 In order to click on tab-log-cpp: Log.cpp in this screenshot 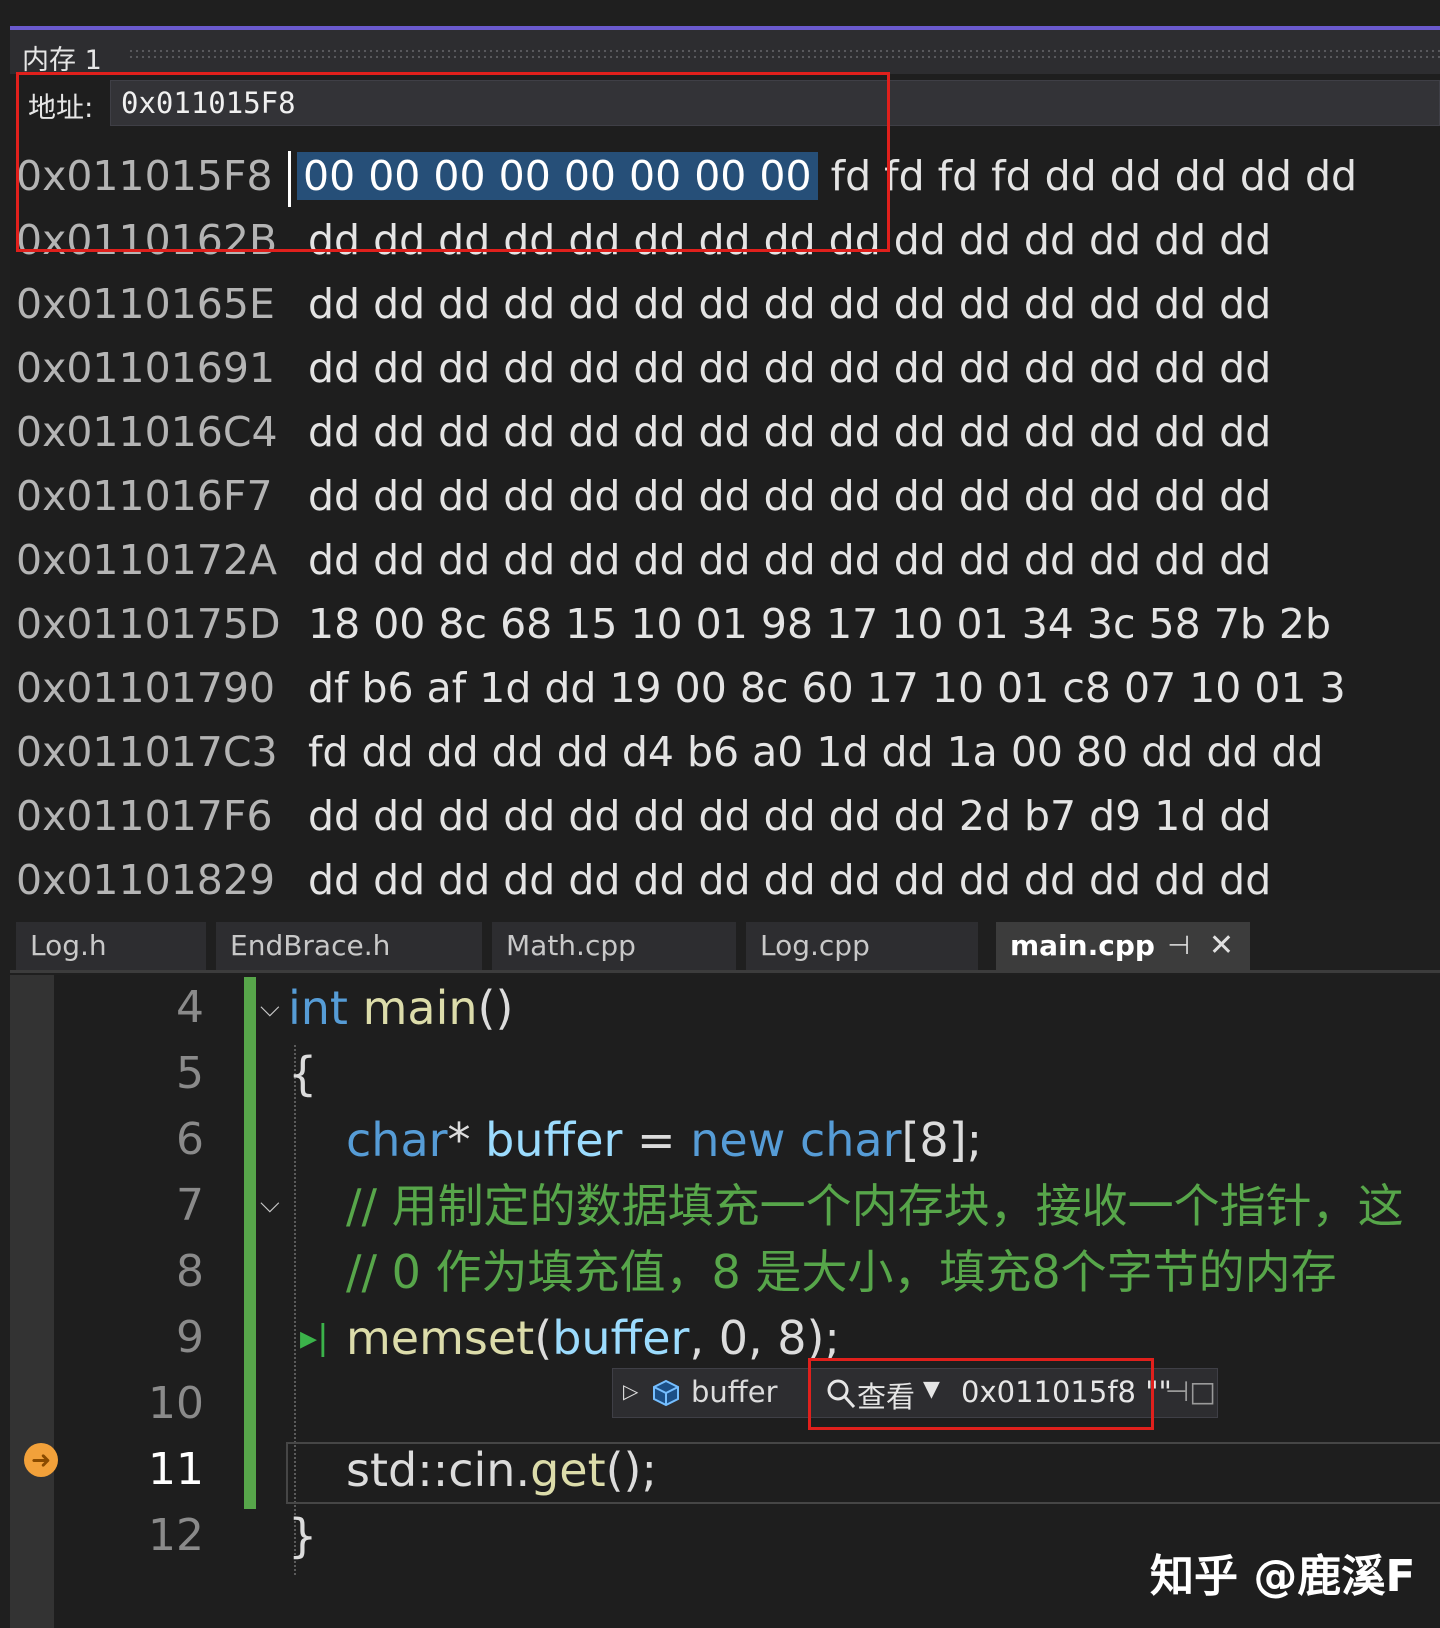, I will do `click(862, 947)`.